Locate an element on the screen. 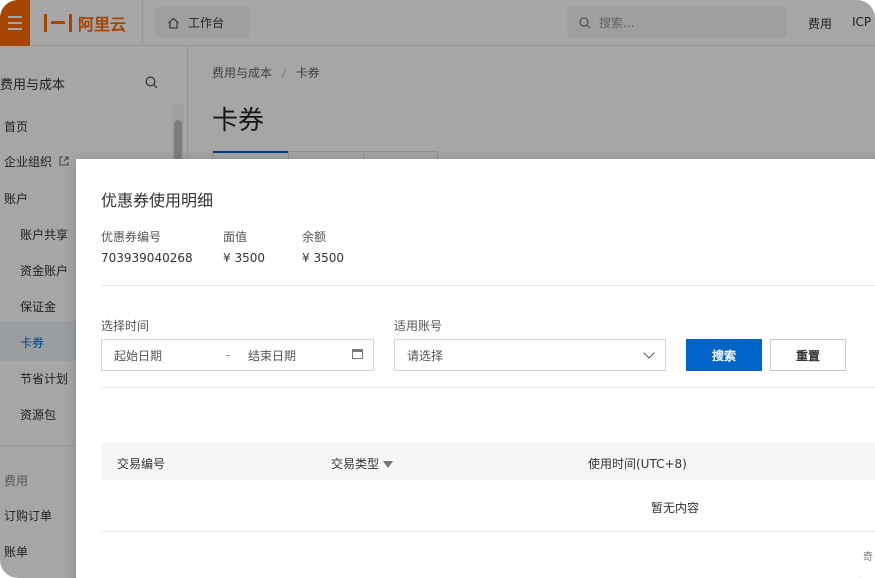  column-header-transaction-id: 交易编号 is located at coordinates (141, 464).